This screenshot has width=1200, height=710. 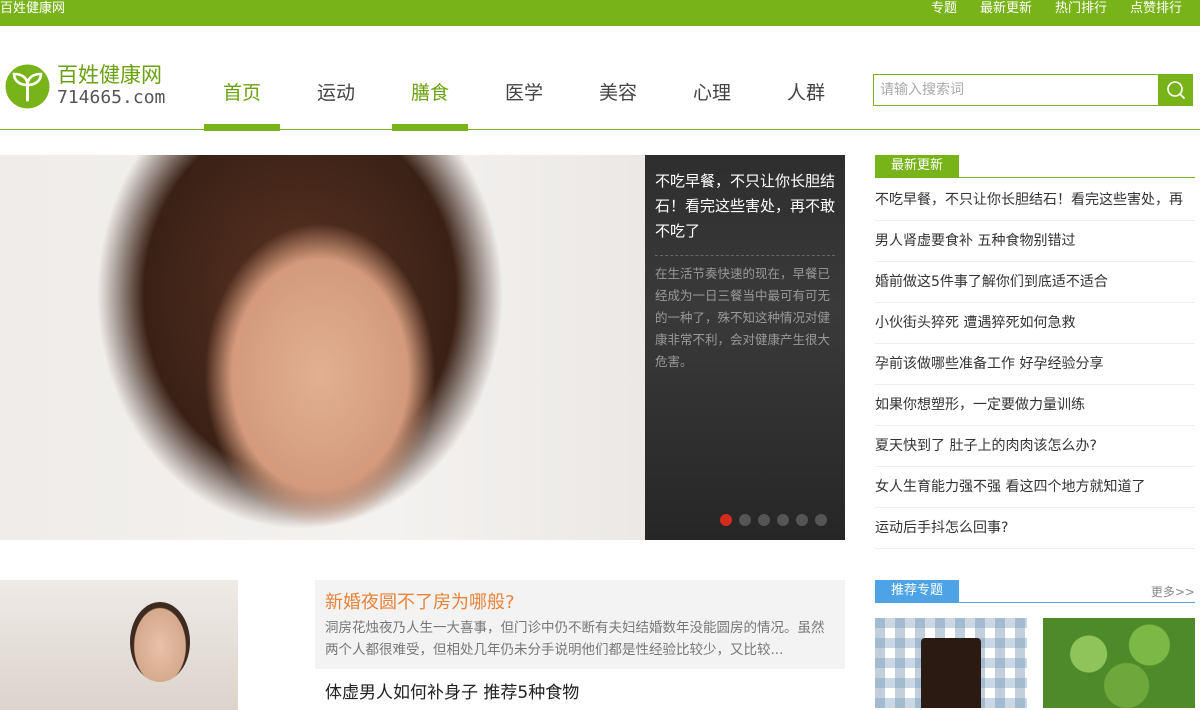 What do you see at coordinates (1035, 282) in the screenshot?
I see `latest-item: 婚前做这5件事了解你们到底适不适合` at bounding box center [1035, 282].